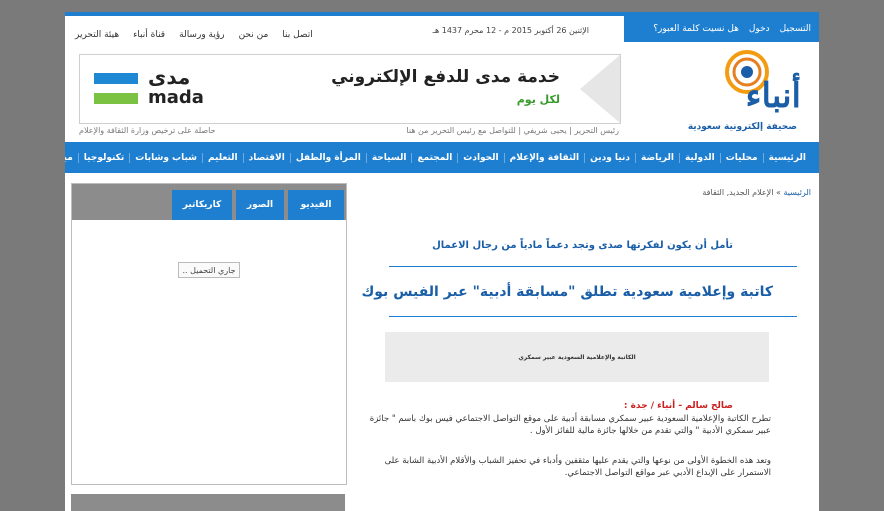  Describe the element at coordinates (97, 35) in the screenshot. I see `top-link-editorial: هيئة التحرير` at that location.